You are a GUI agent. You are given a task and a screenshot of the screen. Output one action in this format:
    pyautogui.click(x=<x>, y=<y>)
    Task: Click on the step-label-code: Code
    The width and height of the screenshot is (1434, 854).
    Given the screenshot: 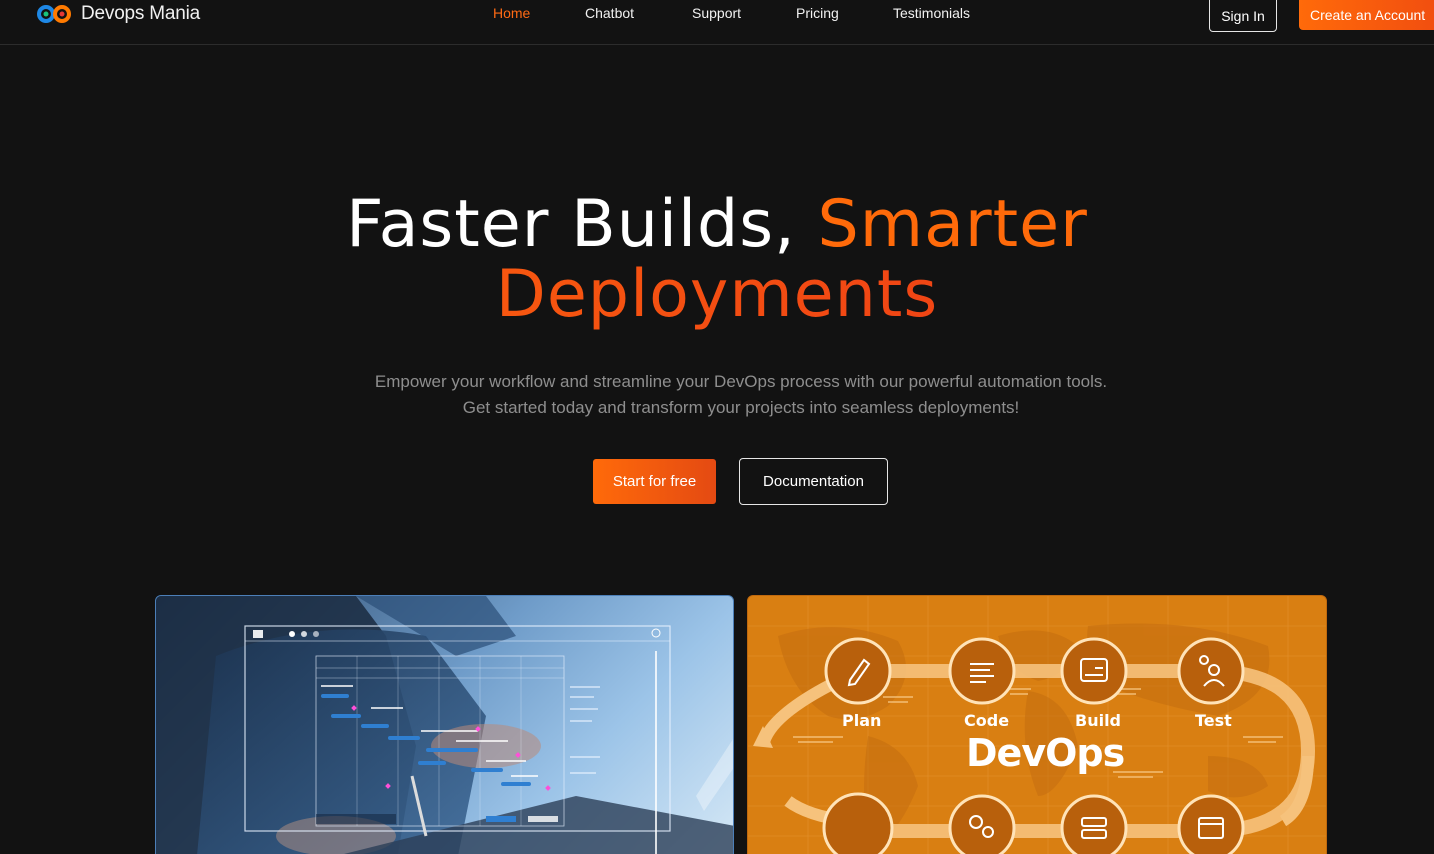 What is the action you would take?
    pyautogui.click(x=987, y=720)
    